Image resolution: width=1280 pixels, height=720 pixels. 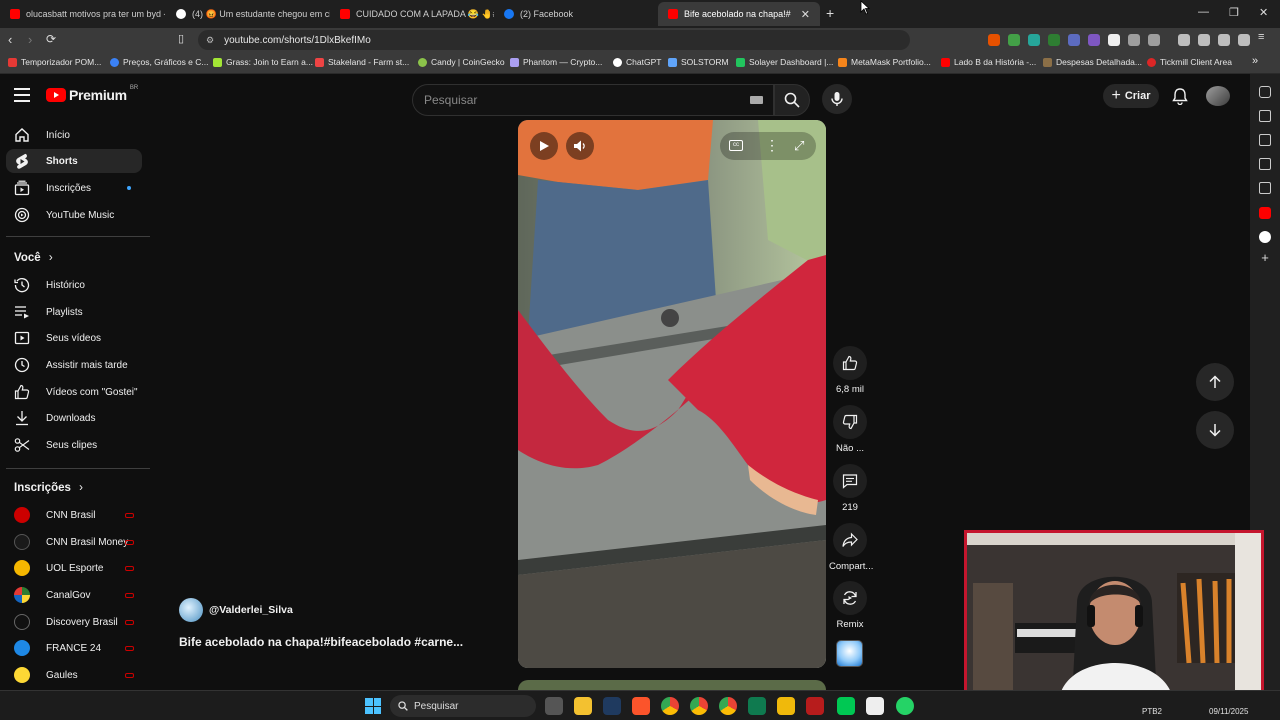 What do you see at coordinates (1265, 257) in the screenshot?
I see `add-panel-icon: +` at bounding box center [1265, 257].